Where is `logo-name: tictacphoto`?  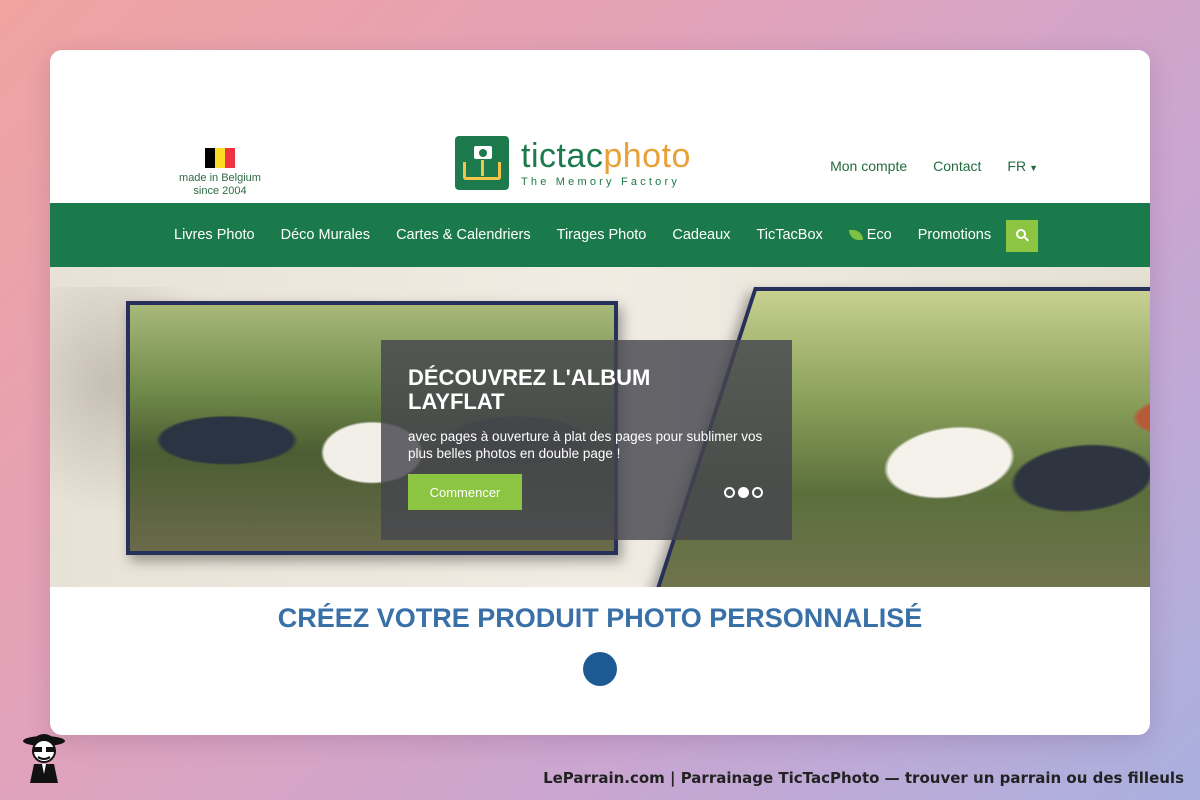
logo-name: tictacphoto is located at coordinates (606, 156).